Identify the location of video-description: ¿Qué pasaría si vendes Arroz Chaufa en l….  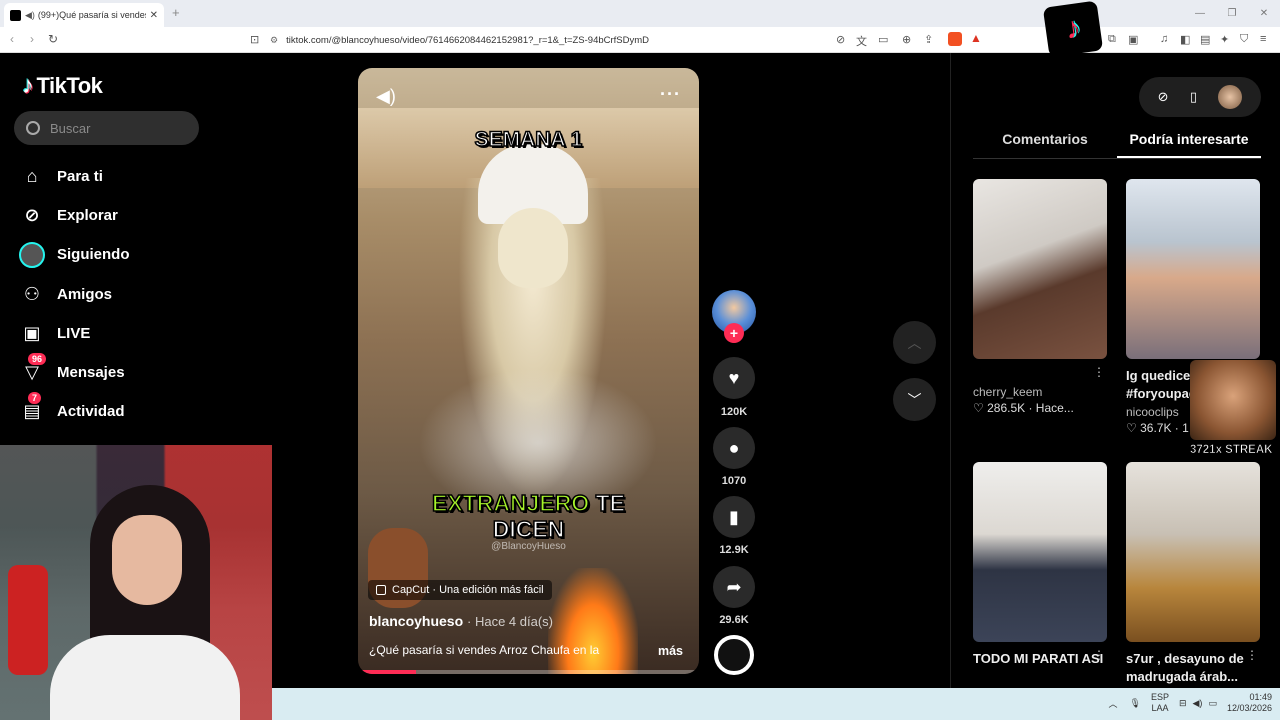
(484, 650).